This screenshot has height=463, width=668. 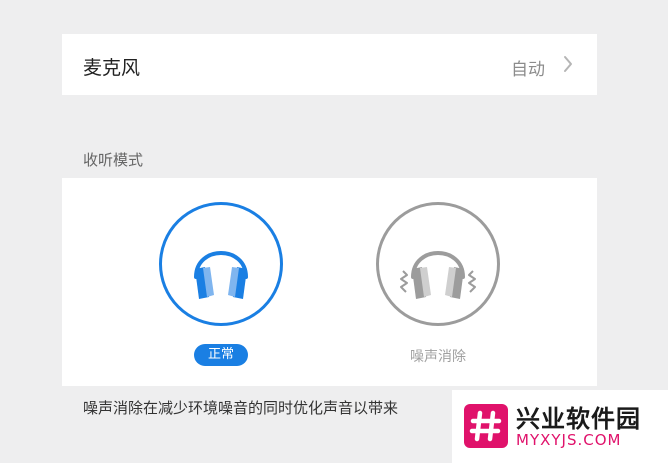 I want to click on watermark-logo-icon, so click(x=486, y=426).